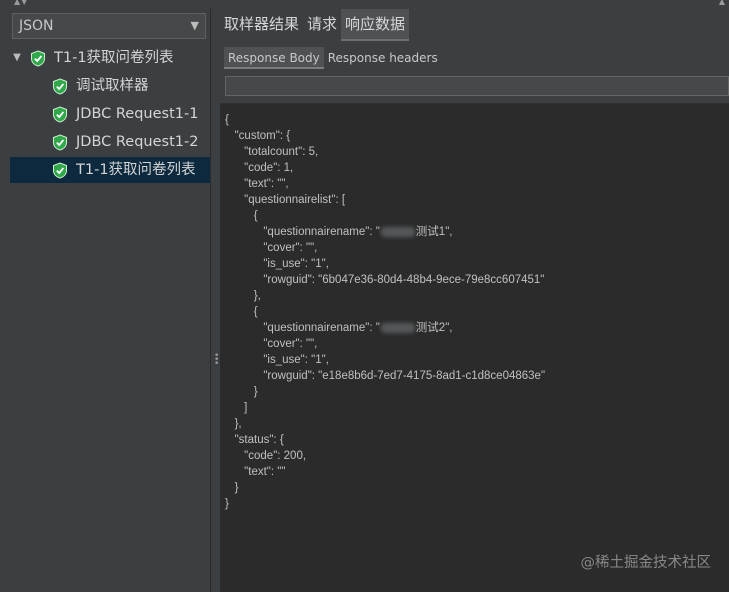  Describe the element at coordinates (646, 563) in the screenshot. I see `watermark: @稀土掘金技术社区` at that location.